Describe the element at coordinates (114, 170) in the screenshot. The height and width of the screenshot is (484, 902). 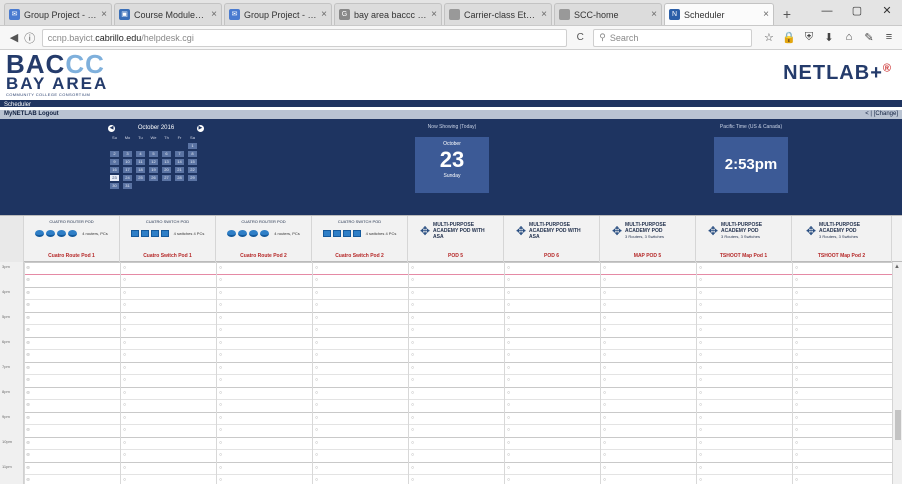
I see `calendar-day: 16` at that location.